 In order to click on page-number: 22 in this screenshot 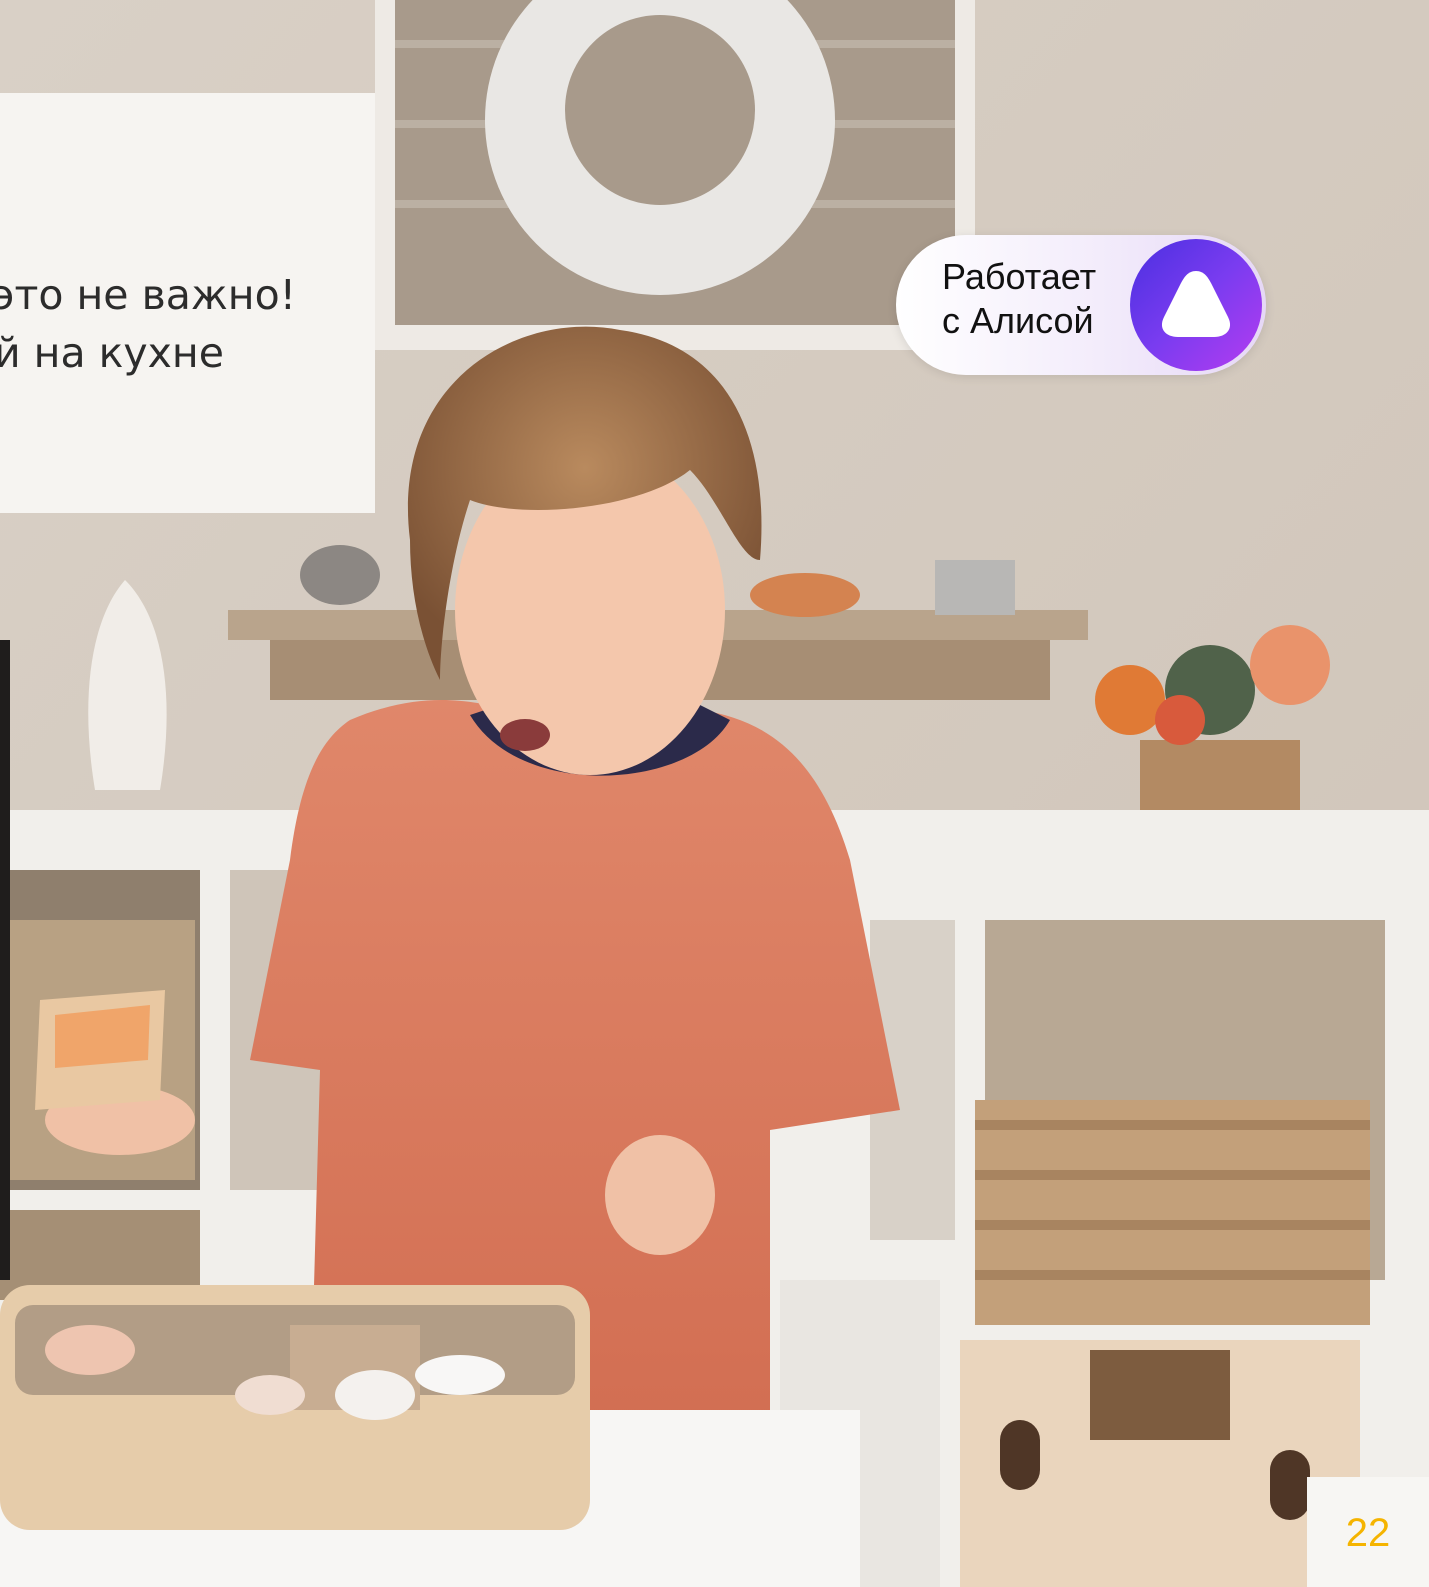, I will do `click(1368, 1533)`.